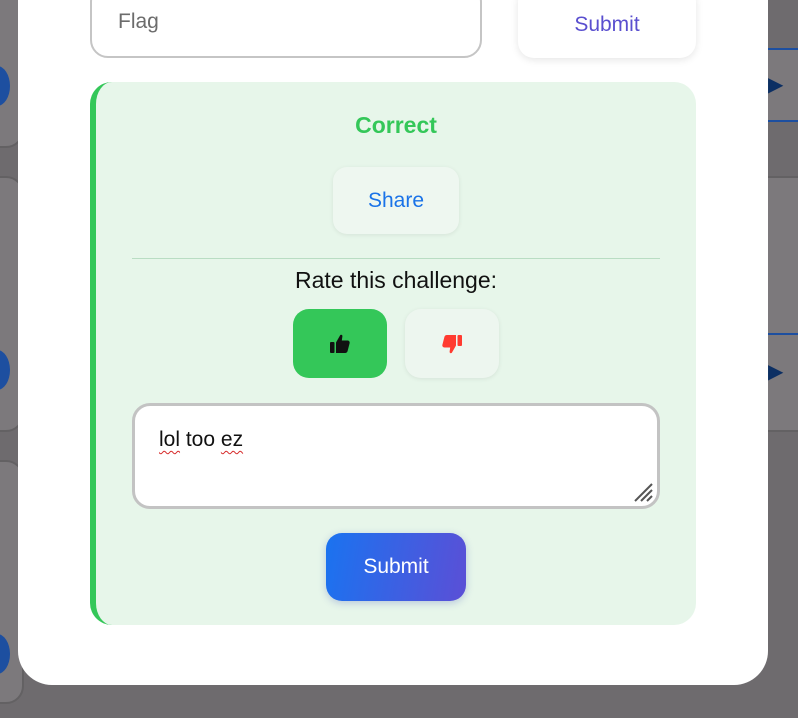  I want to click on share-label: Share, so click(396, 200).